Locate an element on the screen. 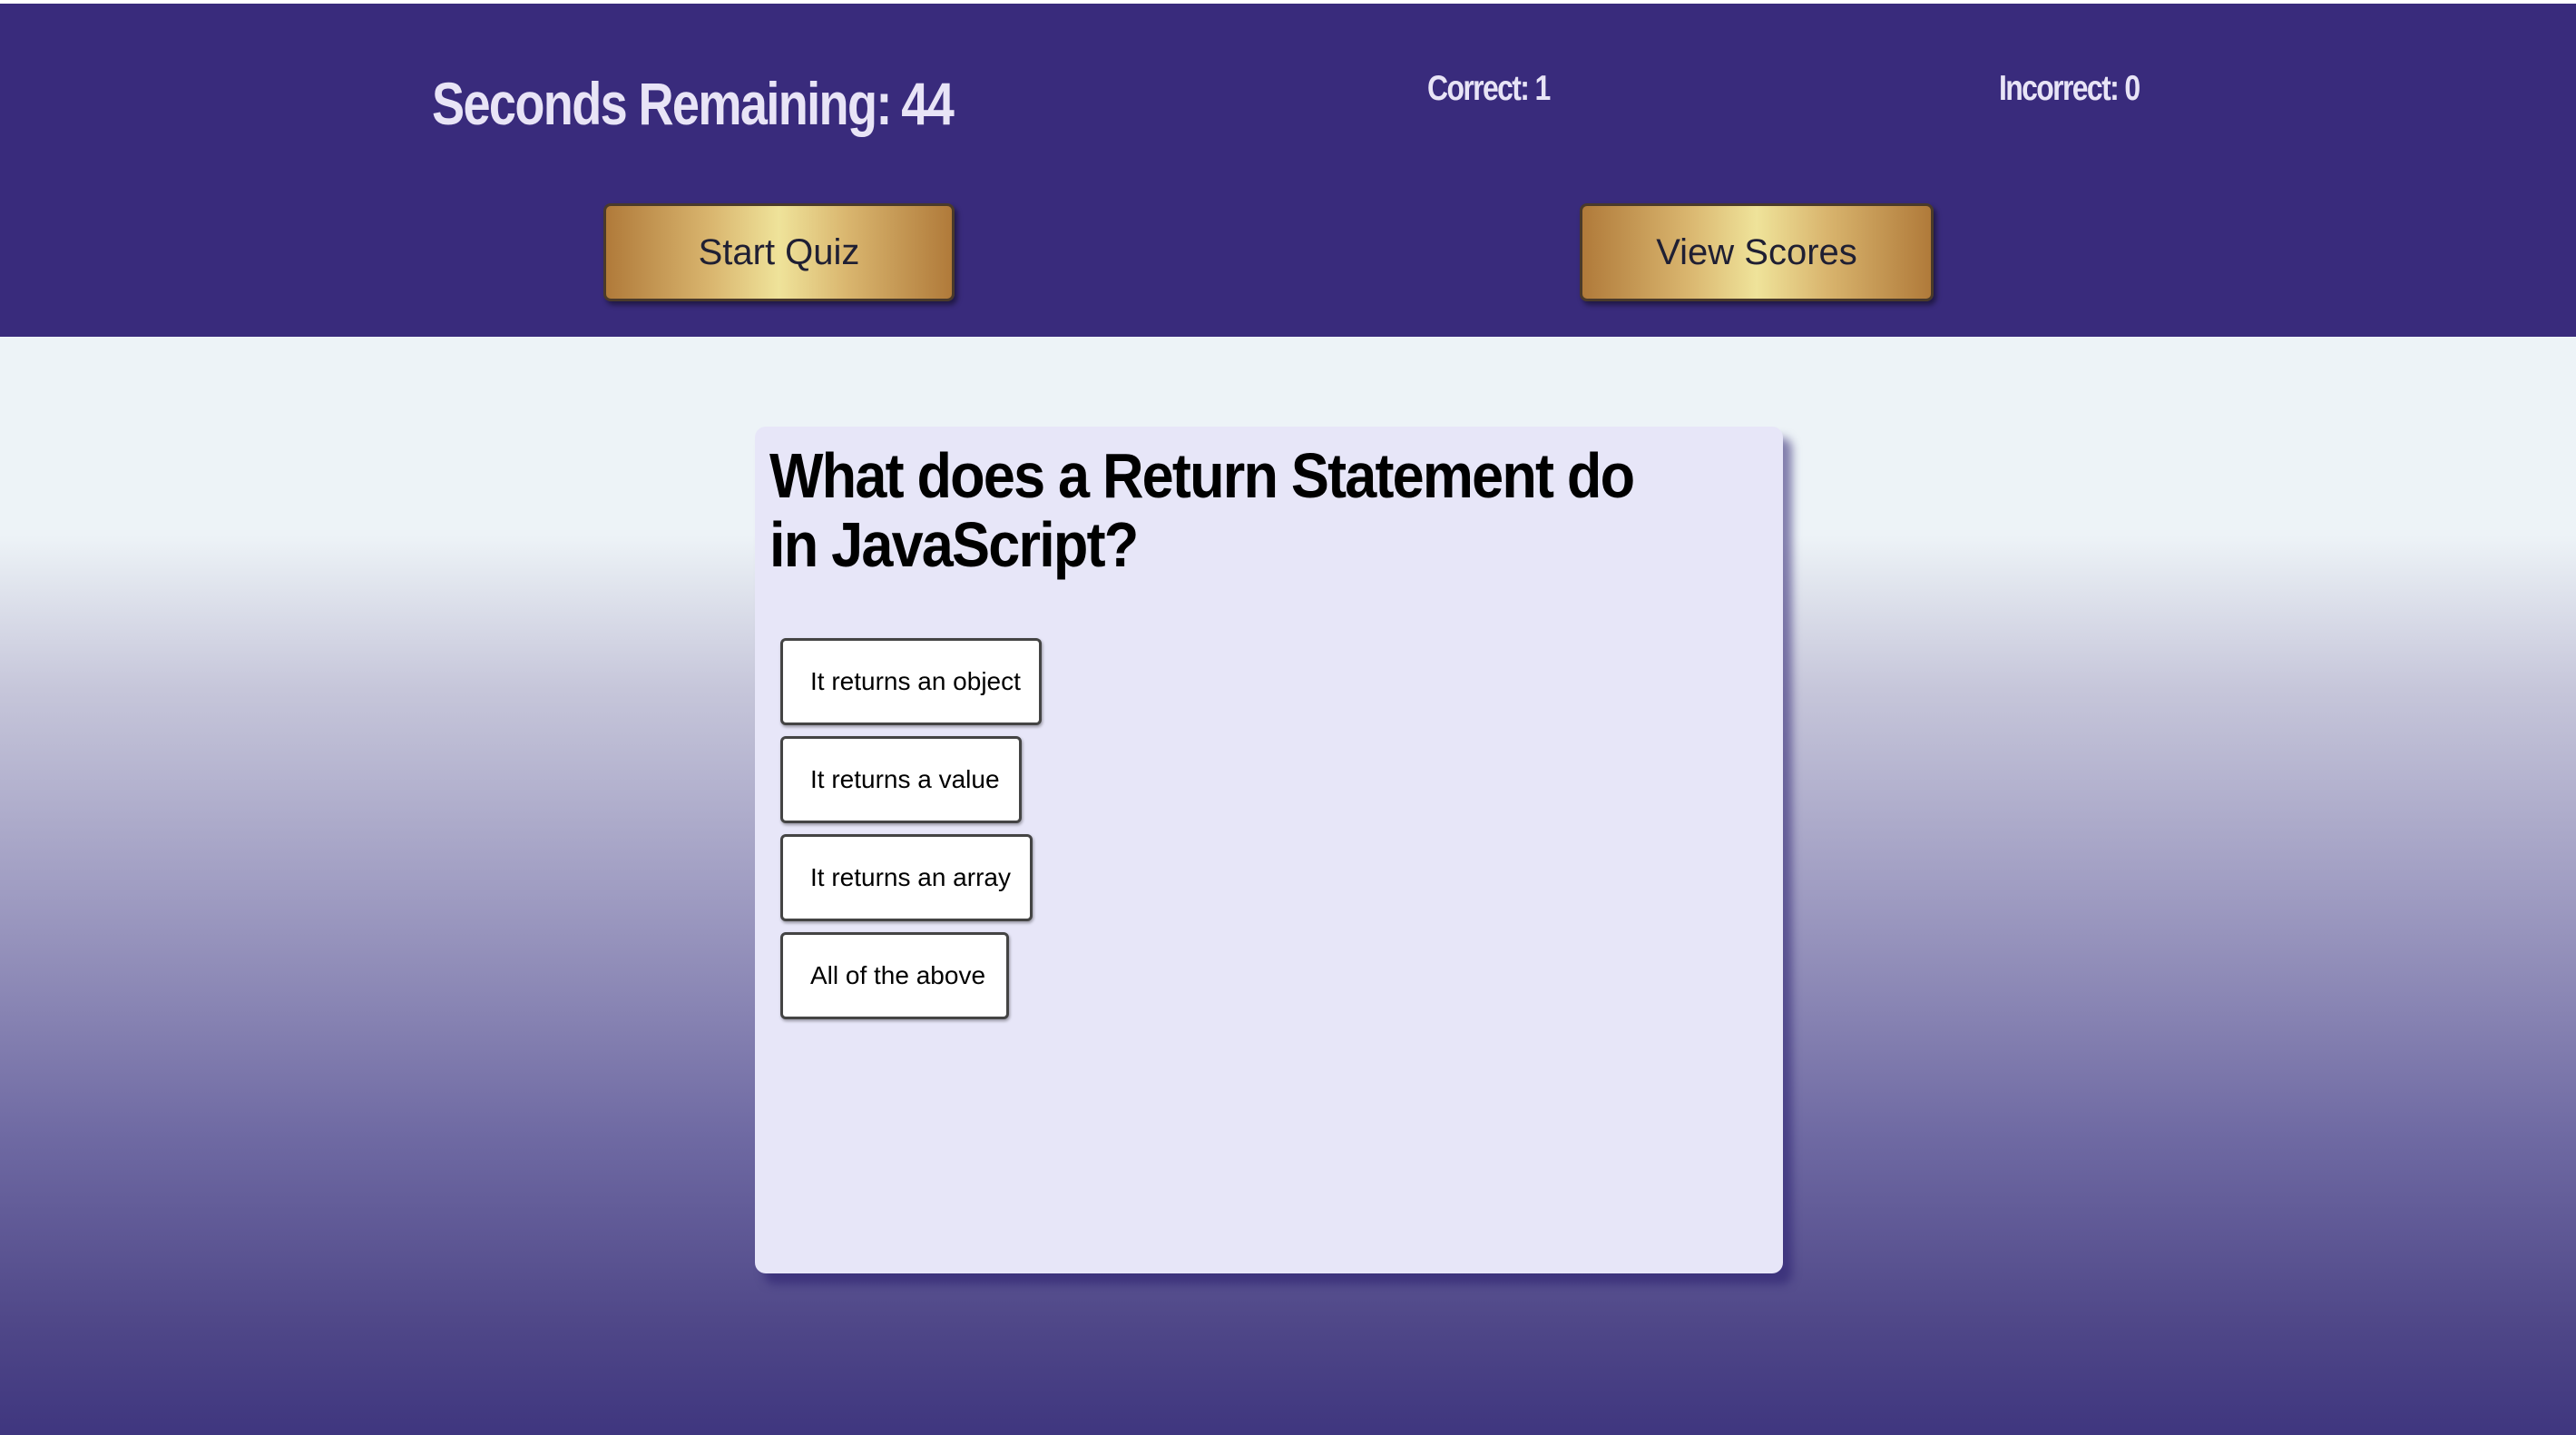  timer-display: Seconds Remaining: 44 is located at coordinates (693, 103).